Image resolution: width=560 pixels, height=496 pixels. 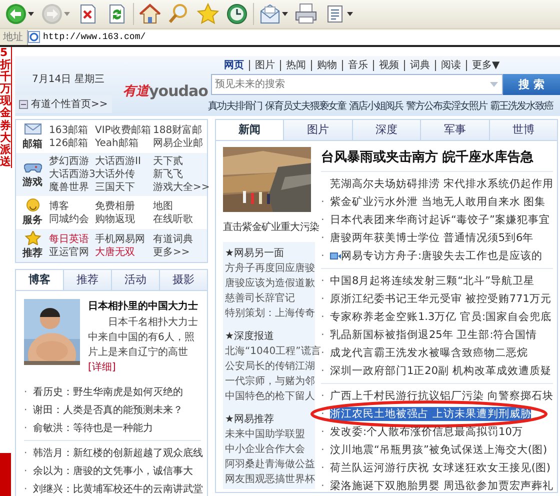 I want to click on news-link: 唐骏两年获美博士学位 普通情况须5到6年, so click(x=432, y=238).